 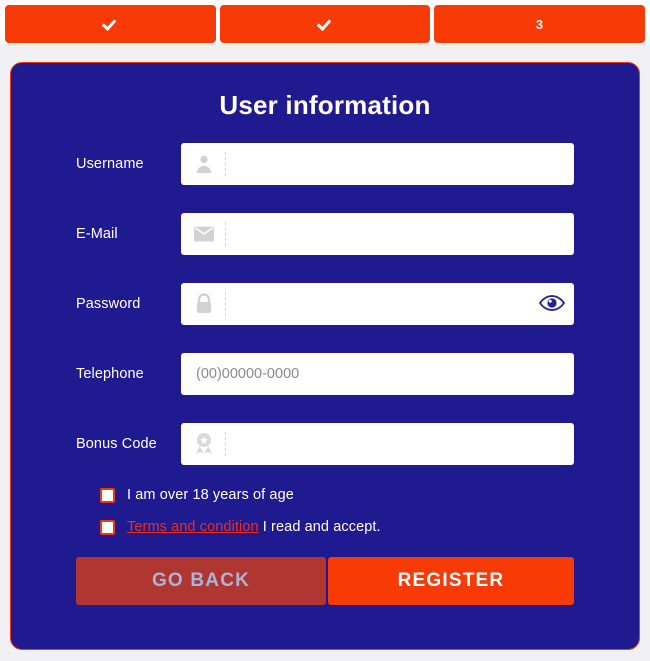 I want to click on telephone-field-wrapper, so click(x=377, y=374).